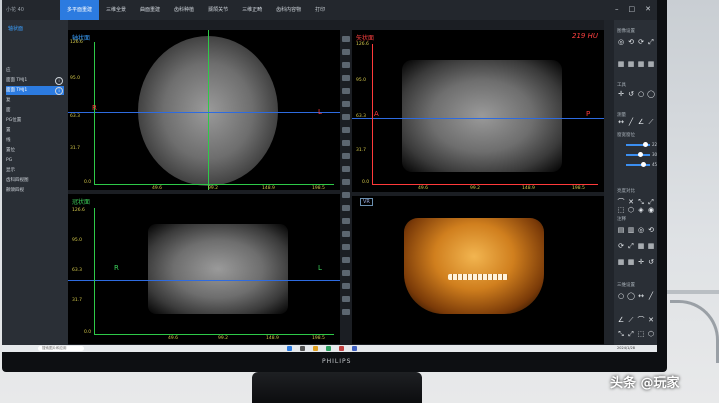 The height and width of the screenshot is (403, 719). What do you see at coordinates (641, 210) in the screenshot?
I see `tool-icon: ◈` at bounding box center [641, 210].